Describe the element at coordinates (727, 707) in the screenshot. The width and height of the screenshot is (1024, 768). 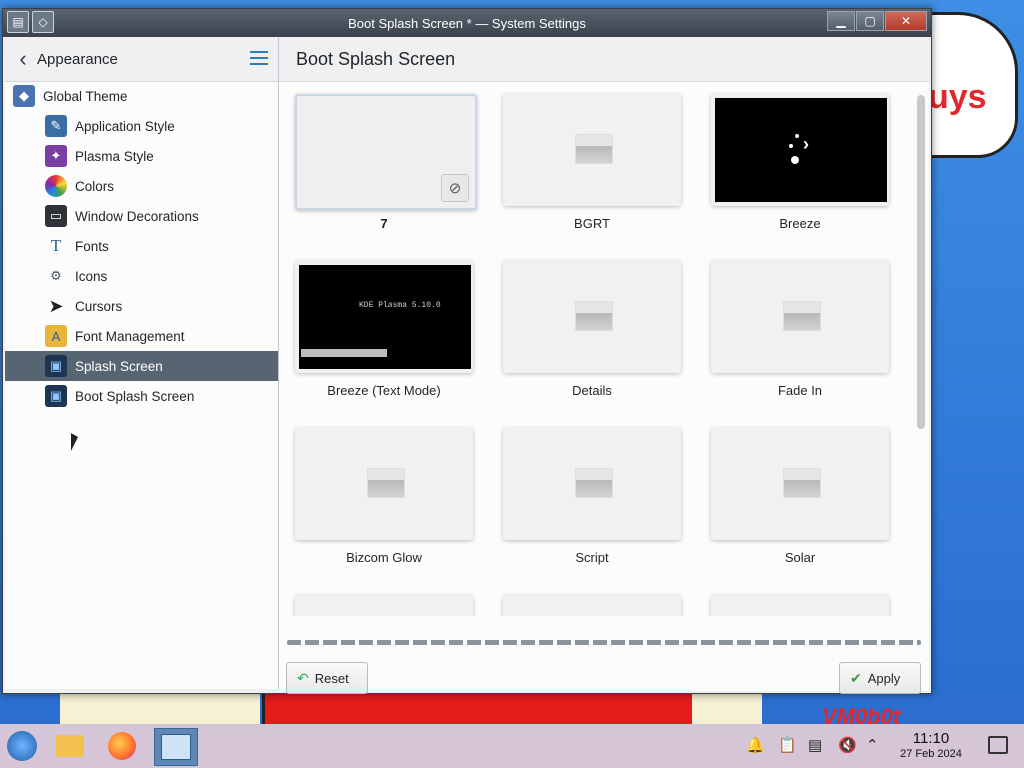
I see `wallpaper-shape-right` at that location.